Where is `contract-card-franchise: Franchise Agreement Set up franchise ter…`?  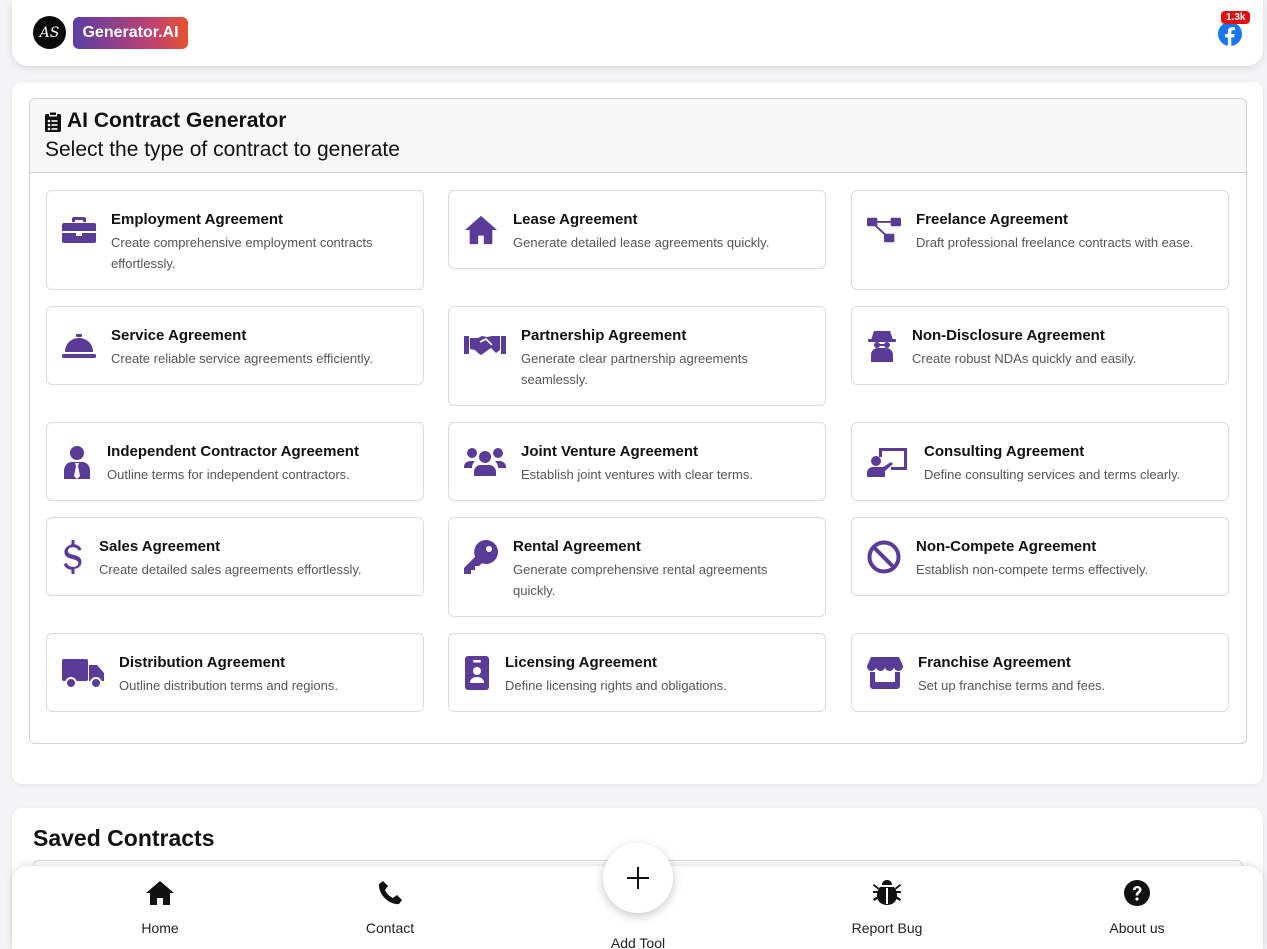
contract-card-franchise: Franchise Agreement Set up franchise ter… is located at coordinates (1040, 672).